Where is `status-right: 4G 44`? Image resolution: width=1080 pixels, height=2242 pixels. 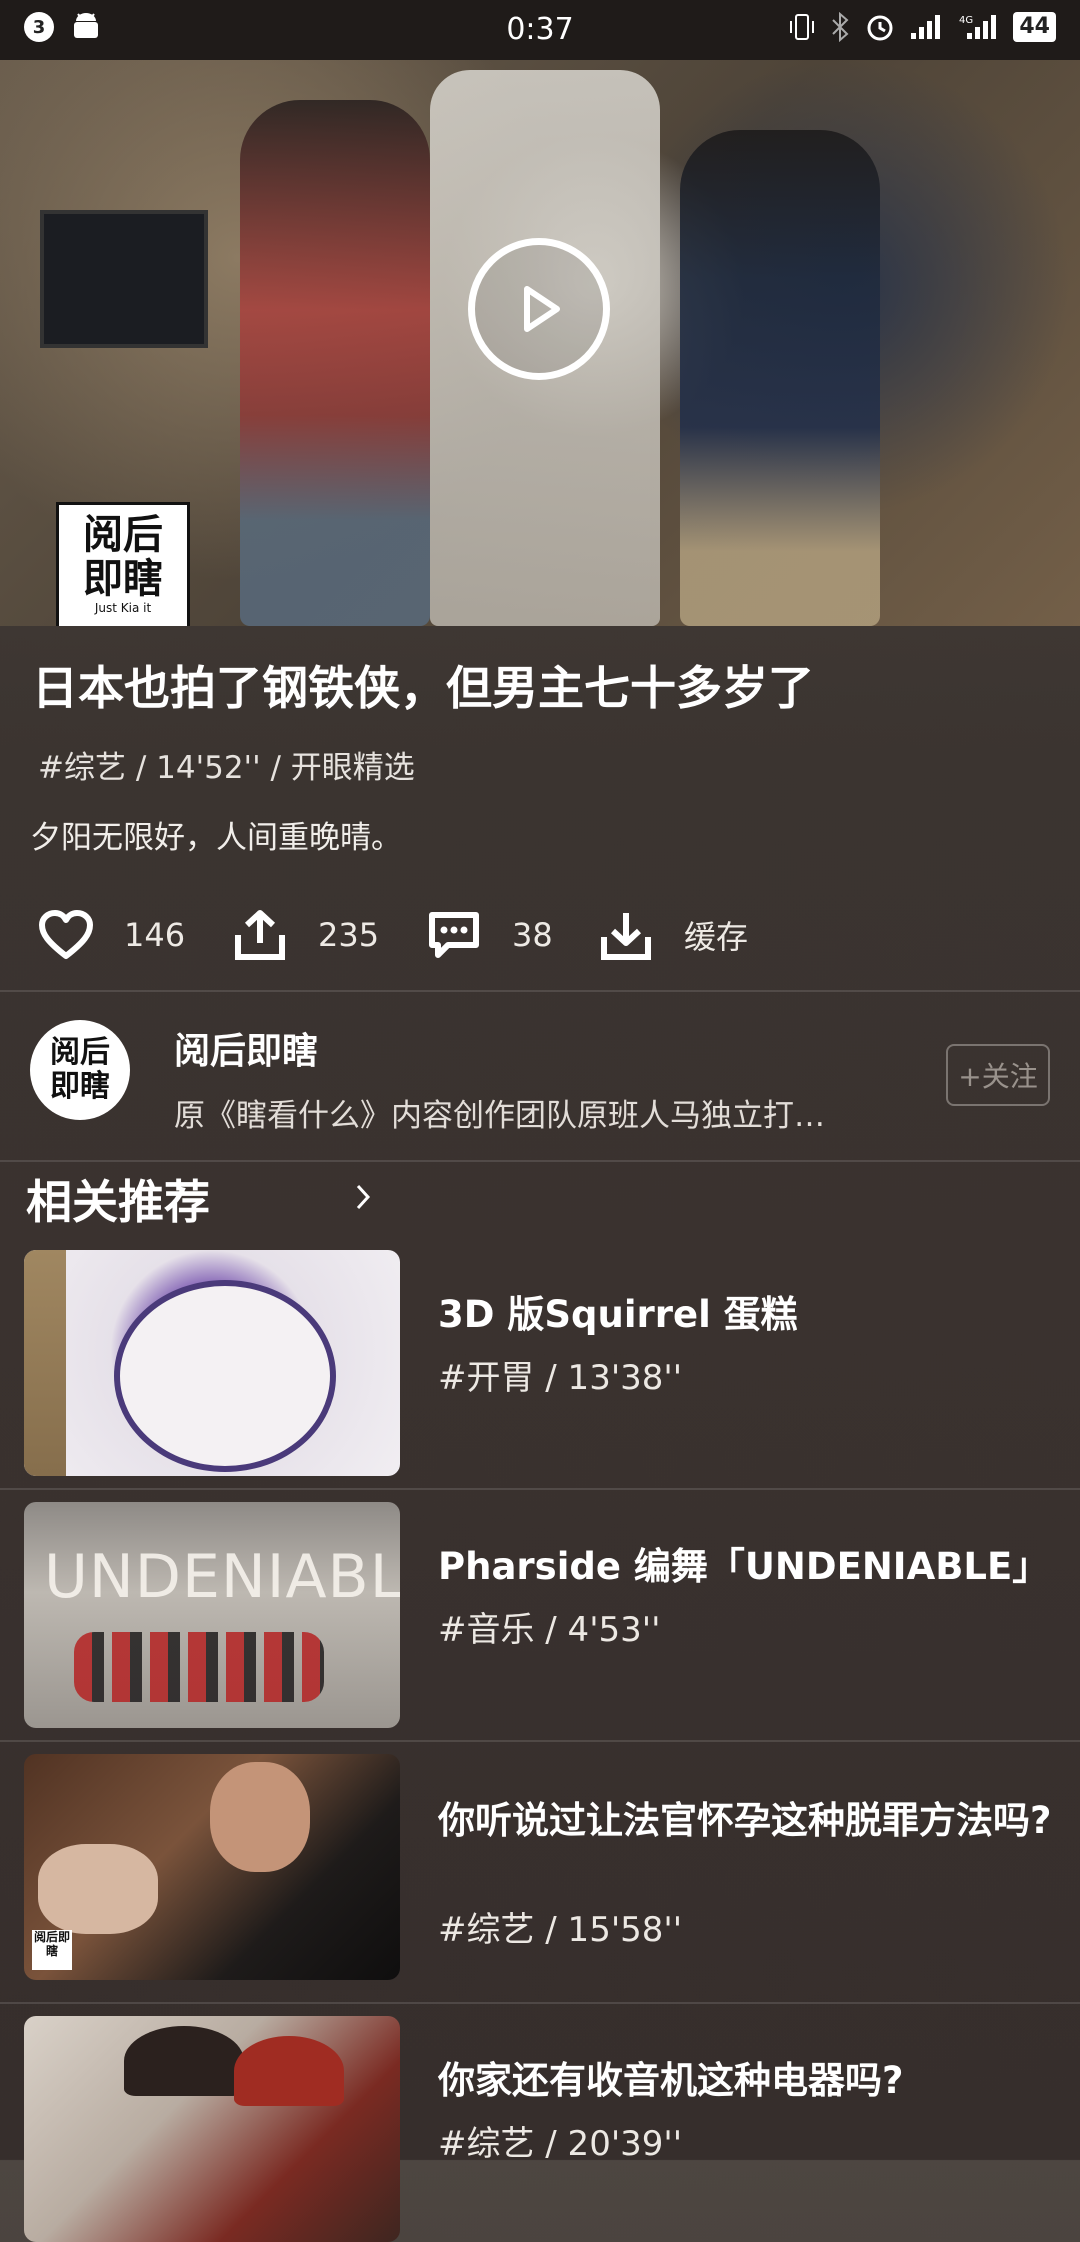
status-right: 4G 44 is located at coordinates (922, 27).